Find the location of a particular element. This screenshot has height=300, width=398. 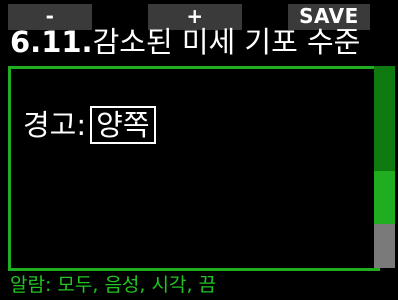

warning-setting-row: 경고: 양쪽 is located at coordinates (89, 125).